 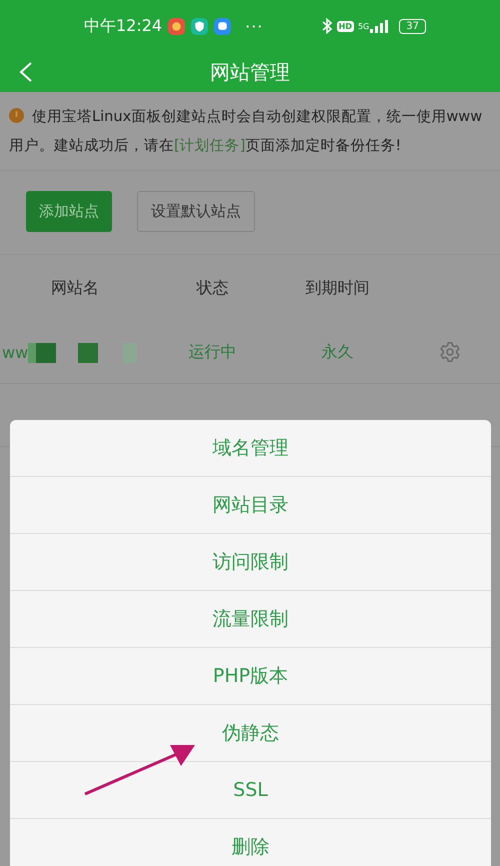 What do you see at coordinates (345, 26) in the screenshot?
I see `hd-badge: HD` at bounding box center [345, 26].